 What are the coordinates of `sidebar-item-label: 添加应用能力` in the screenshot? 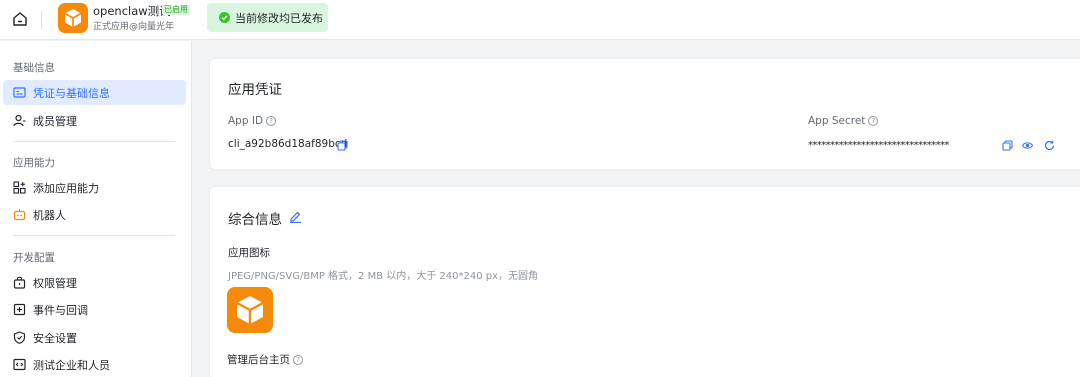 It's located at (66, 188).